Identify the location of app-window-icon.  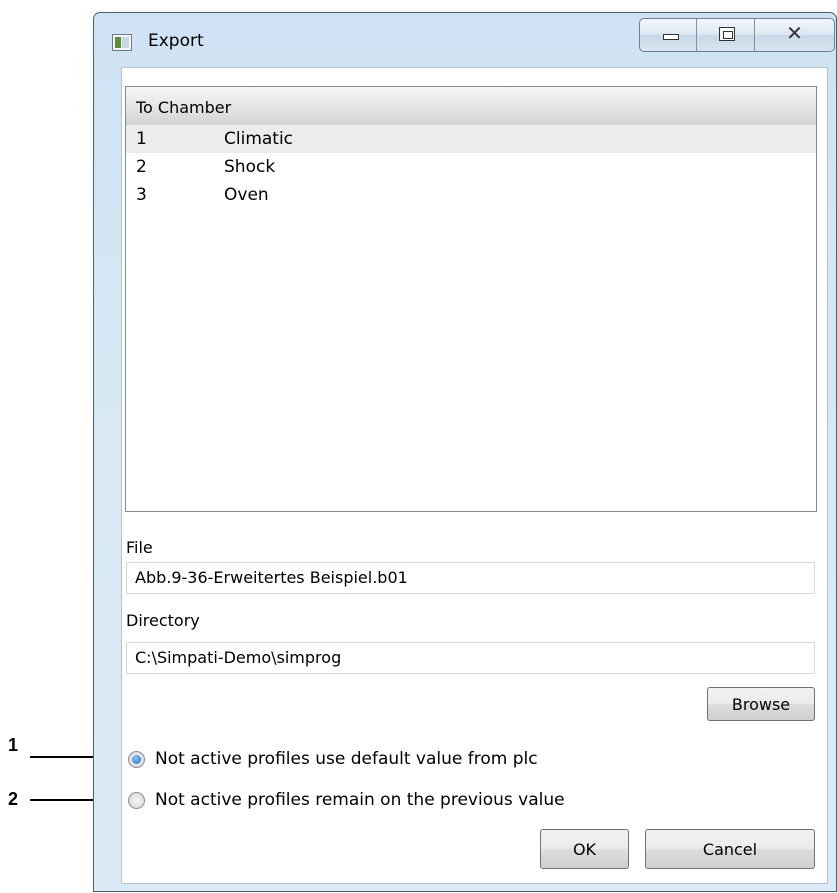
(122, 42).